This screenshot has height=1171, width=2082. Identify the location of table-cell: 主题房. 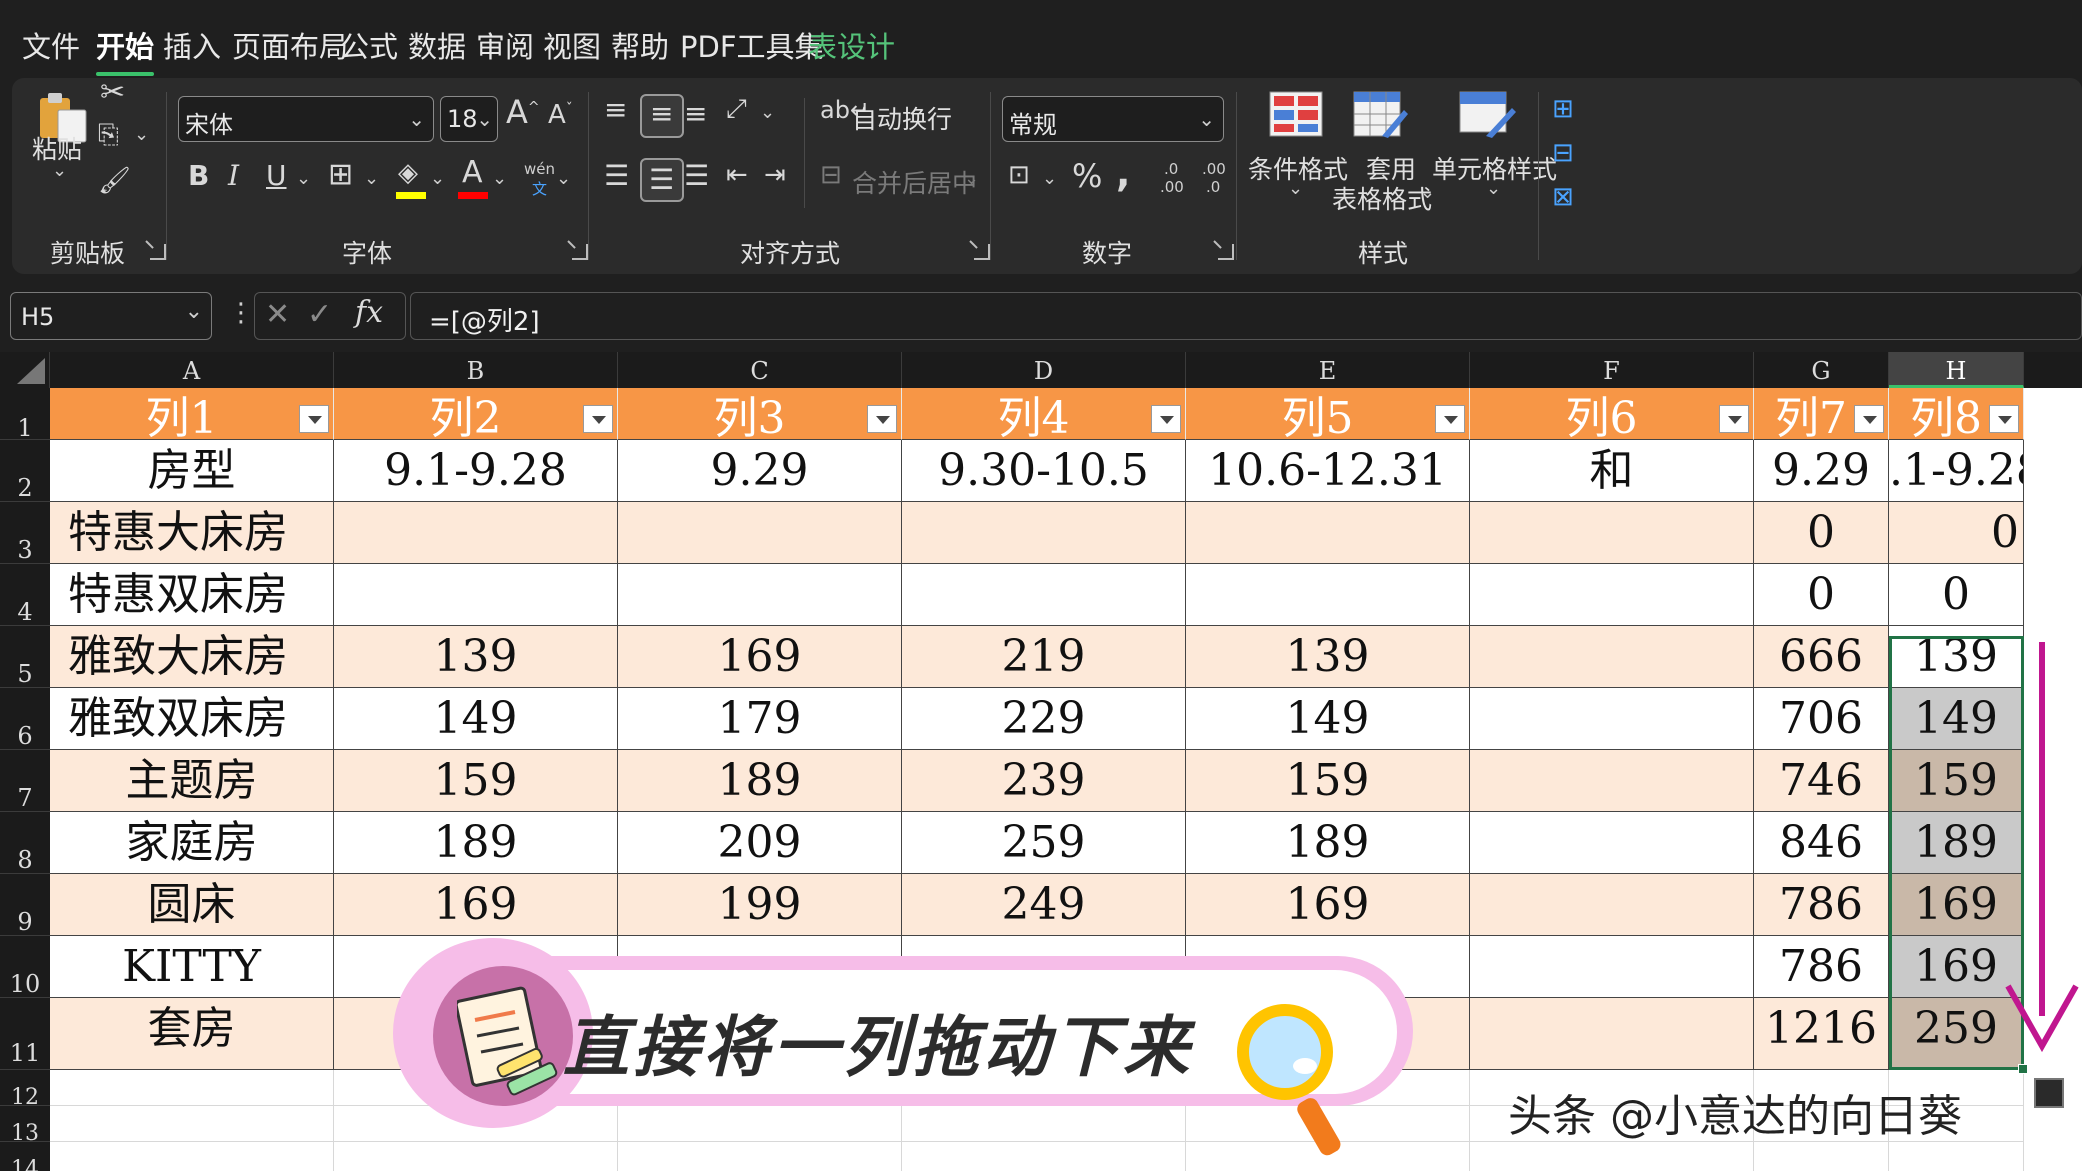
(192, 781).